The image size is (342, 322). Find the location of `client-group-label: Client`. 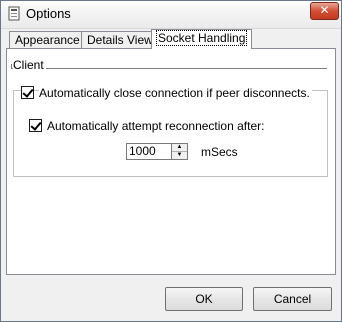

client-group-label: Client is located at coordinates (29, 65).